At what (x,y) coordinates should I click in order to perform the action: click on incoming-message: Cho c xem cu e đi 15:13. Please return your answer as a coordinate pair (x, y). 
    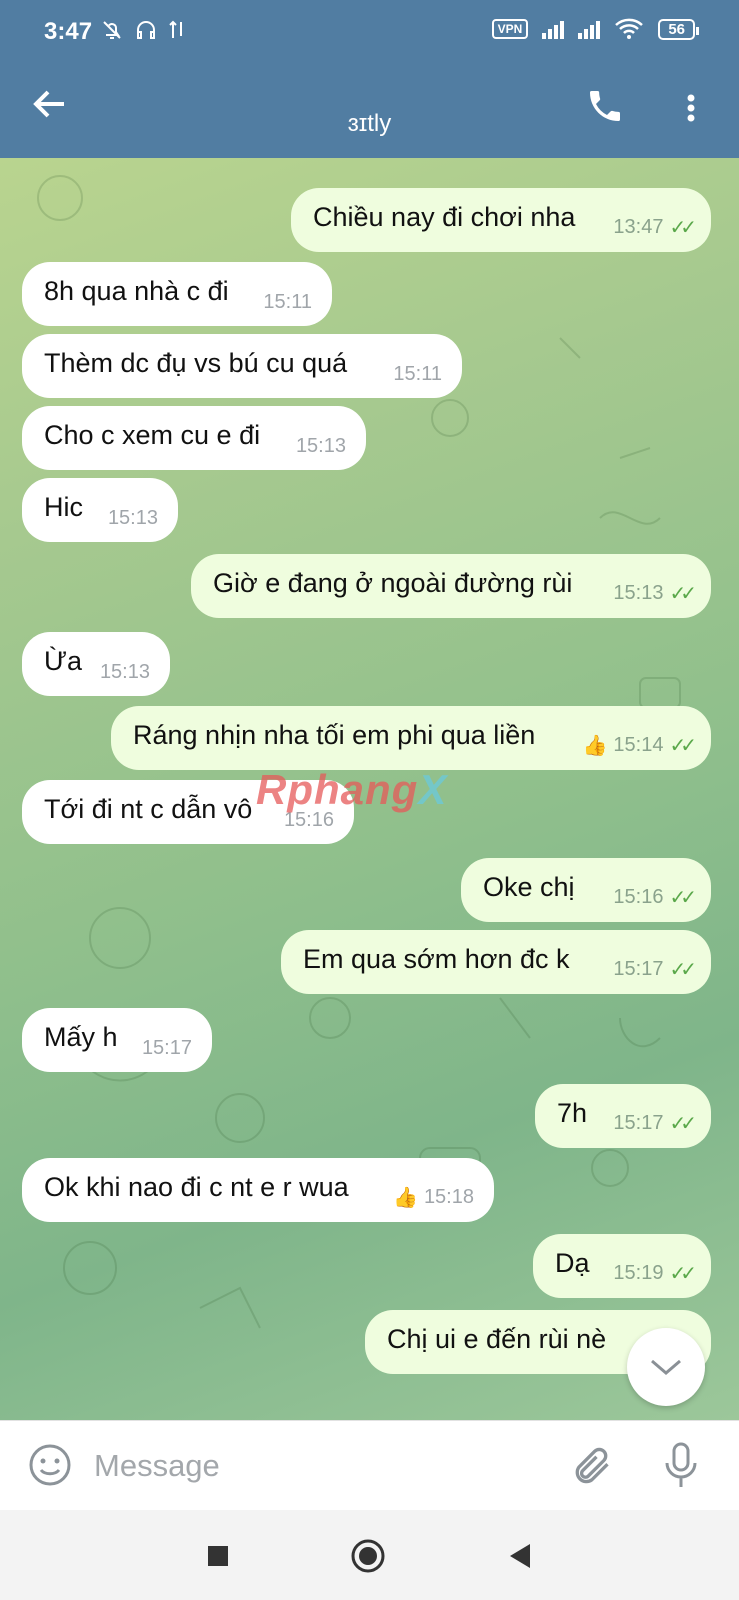
    Looking at the image, I should click on (194, 438).